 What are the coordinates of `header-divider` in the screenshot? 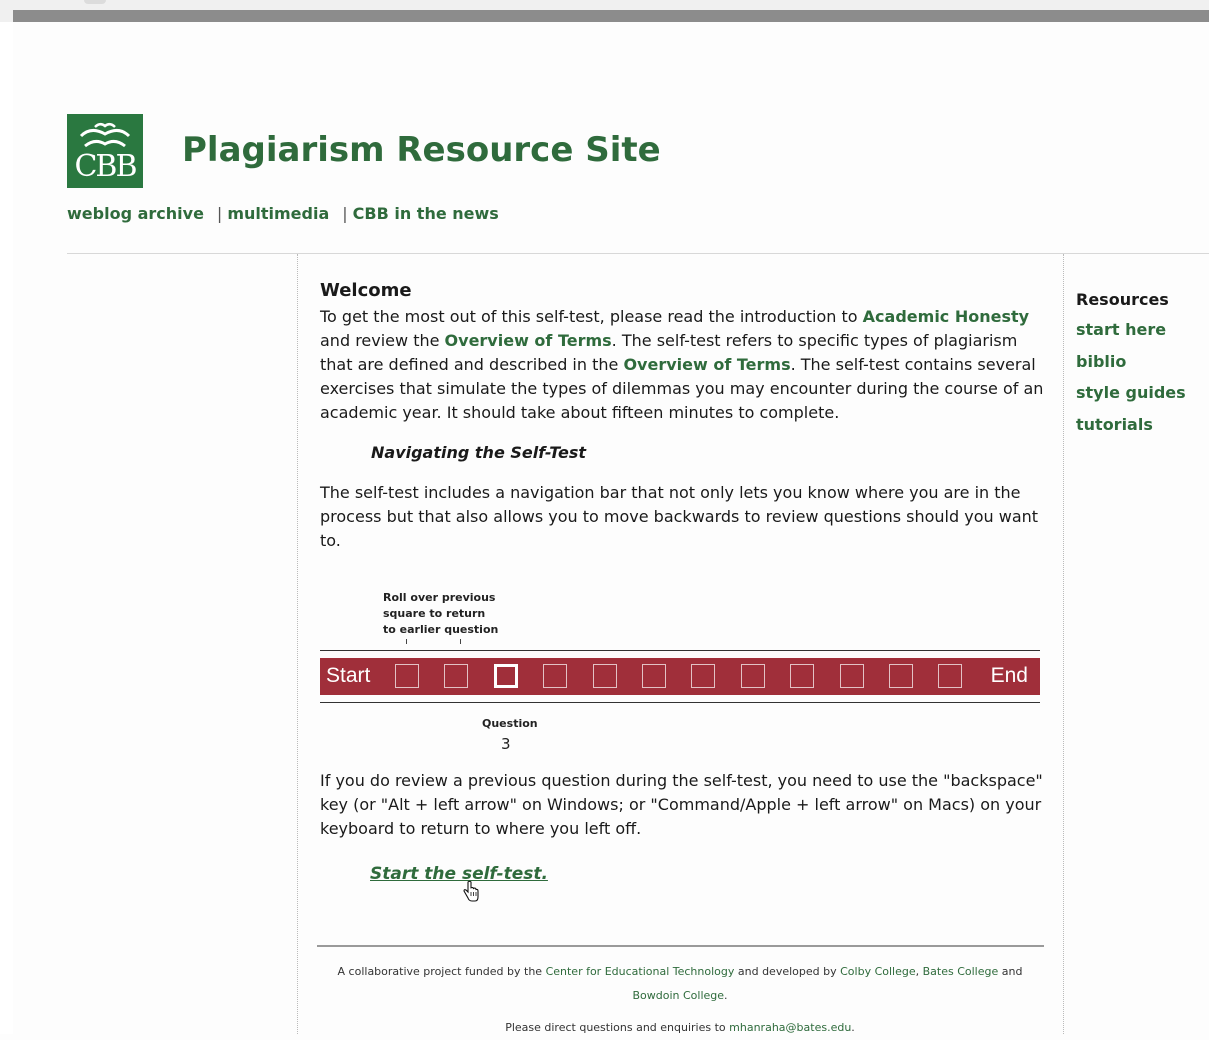 It's located at (638, 253).